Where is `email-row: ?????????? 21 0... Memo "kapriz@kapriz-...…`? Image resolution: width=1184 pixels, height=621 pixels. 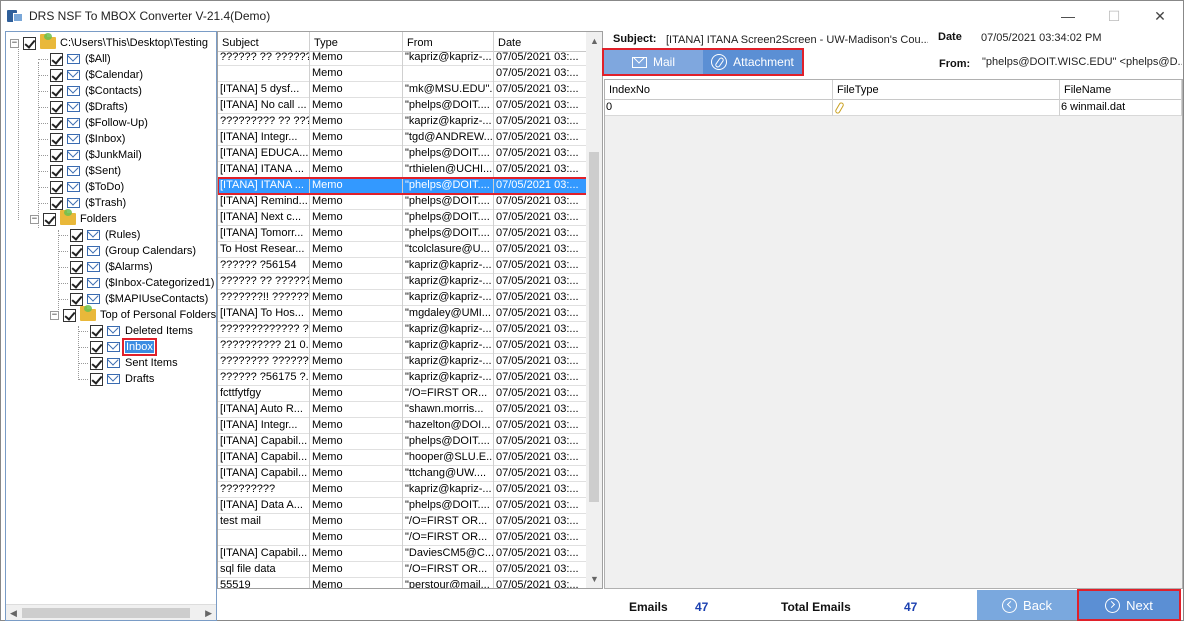
email-row: ?????????? 21 0... Memo "kapriz@kapriz-...… is located at coordinates (403, 346).